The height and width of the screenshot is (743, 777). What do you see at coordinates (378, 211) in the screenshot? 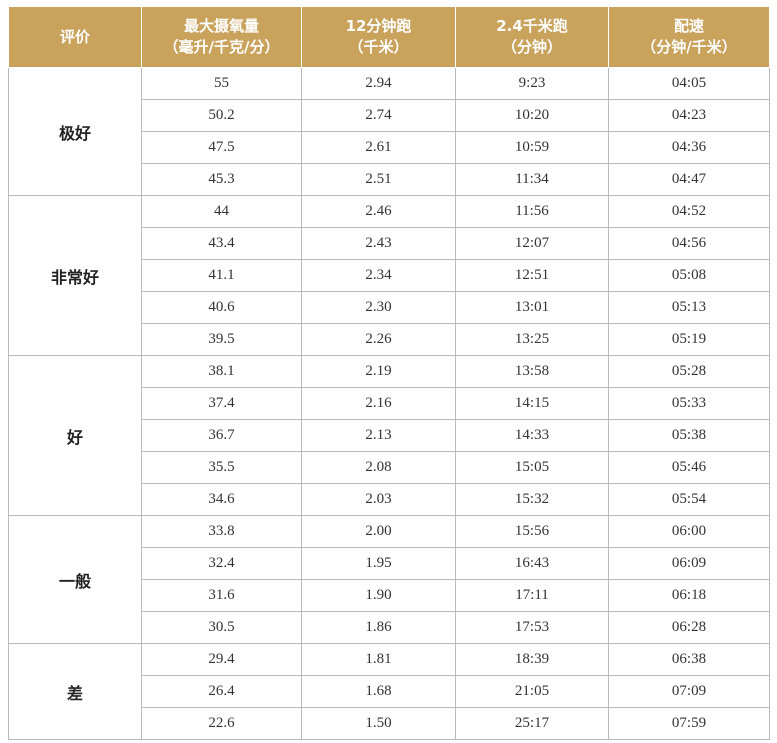
I see `12min-distance-cell: 2.46` at bounding box center [378, 211].